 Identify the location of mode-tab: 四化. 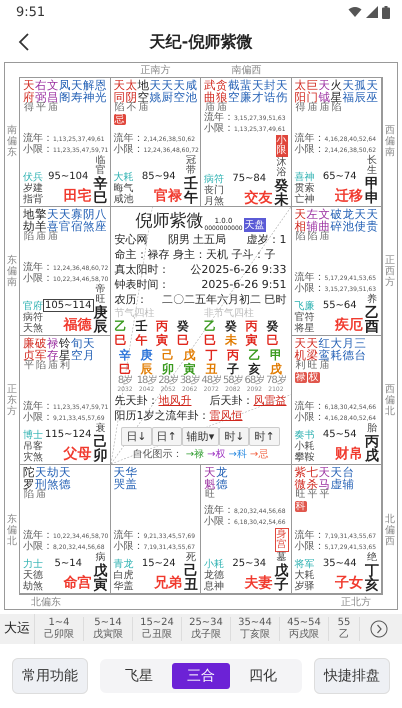
(263, 676).